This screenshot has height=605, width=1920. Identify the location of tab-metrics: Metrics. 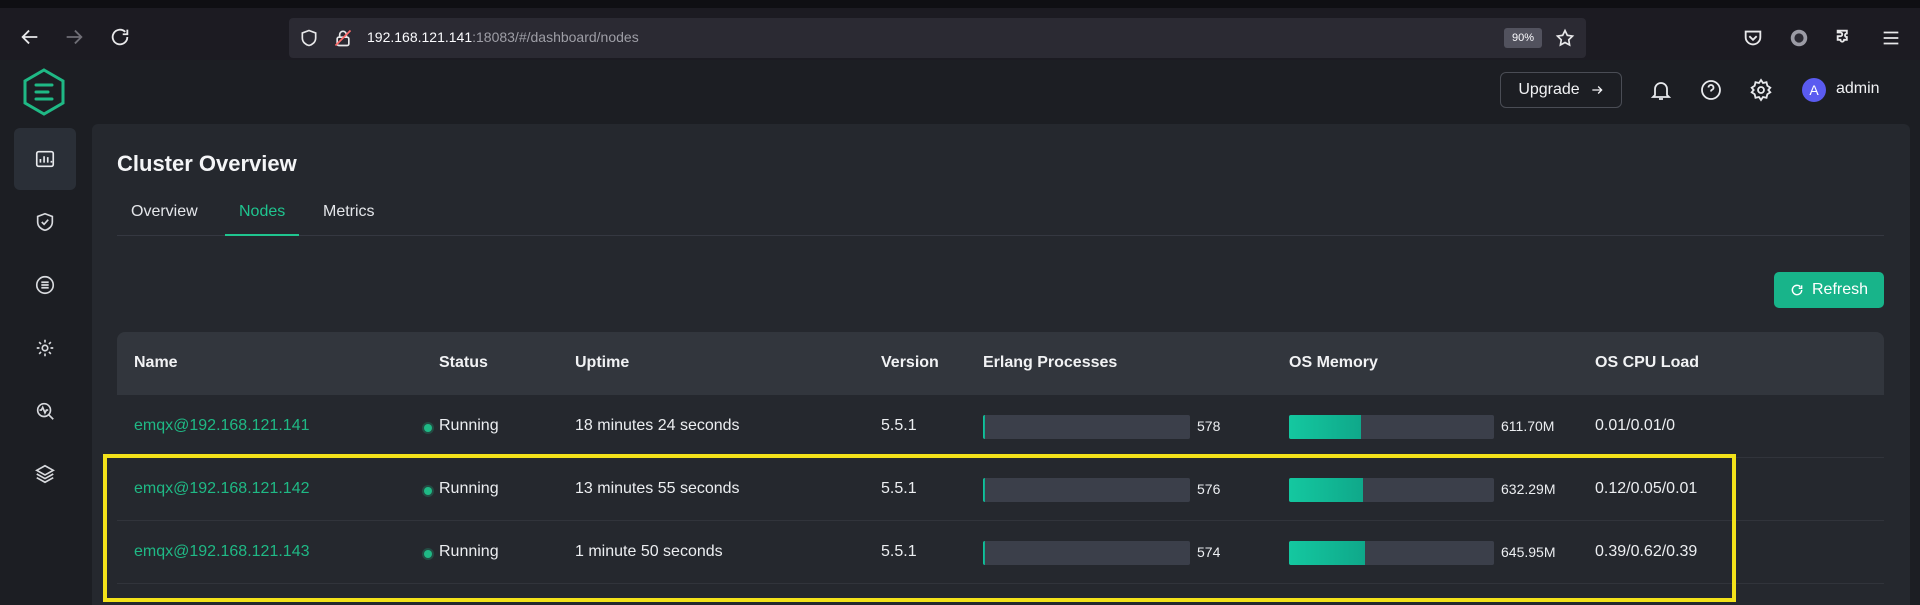
(349, 216).